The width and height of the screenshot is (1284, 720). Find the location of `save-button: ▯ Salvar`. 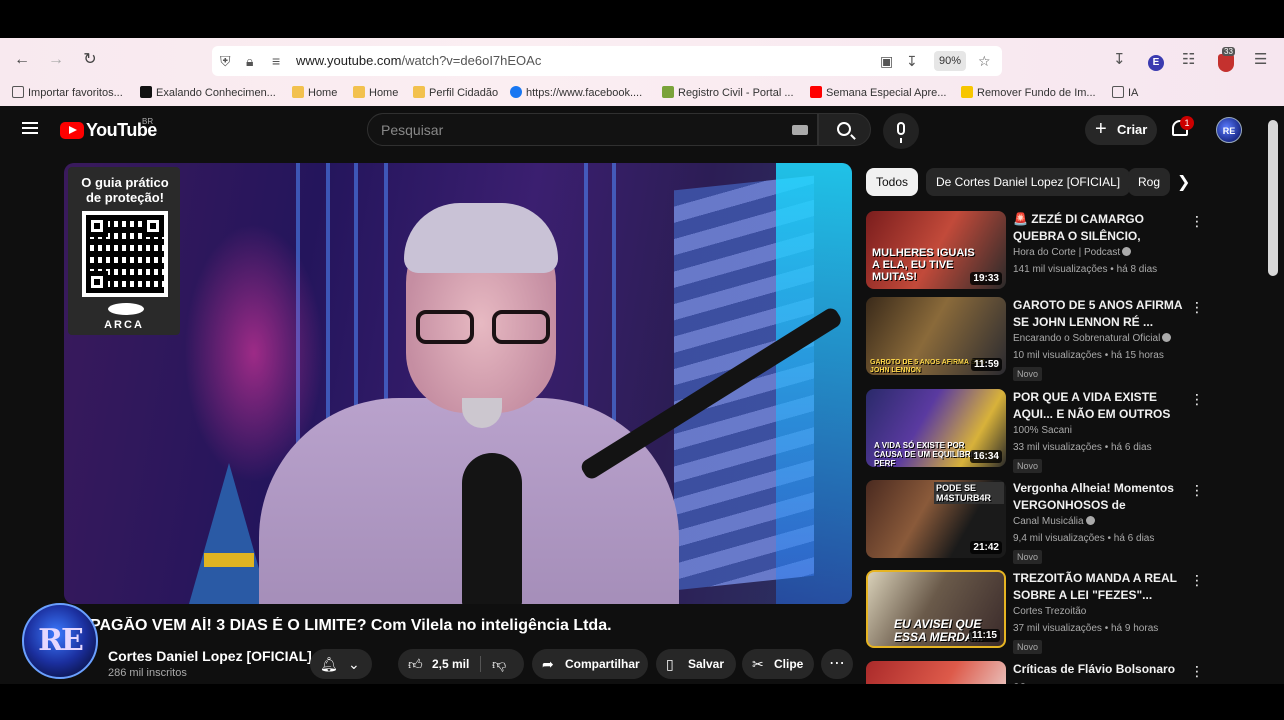

save-button: ▯ Salvar is located at coordinates (696, 664).